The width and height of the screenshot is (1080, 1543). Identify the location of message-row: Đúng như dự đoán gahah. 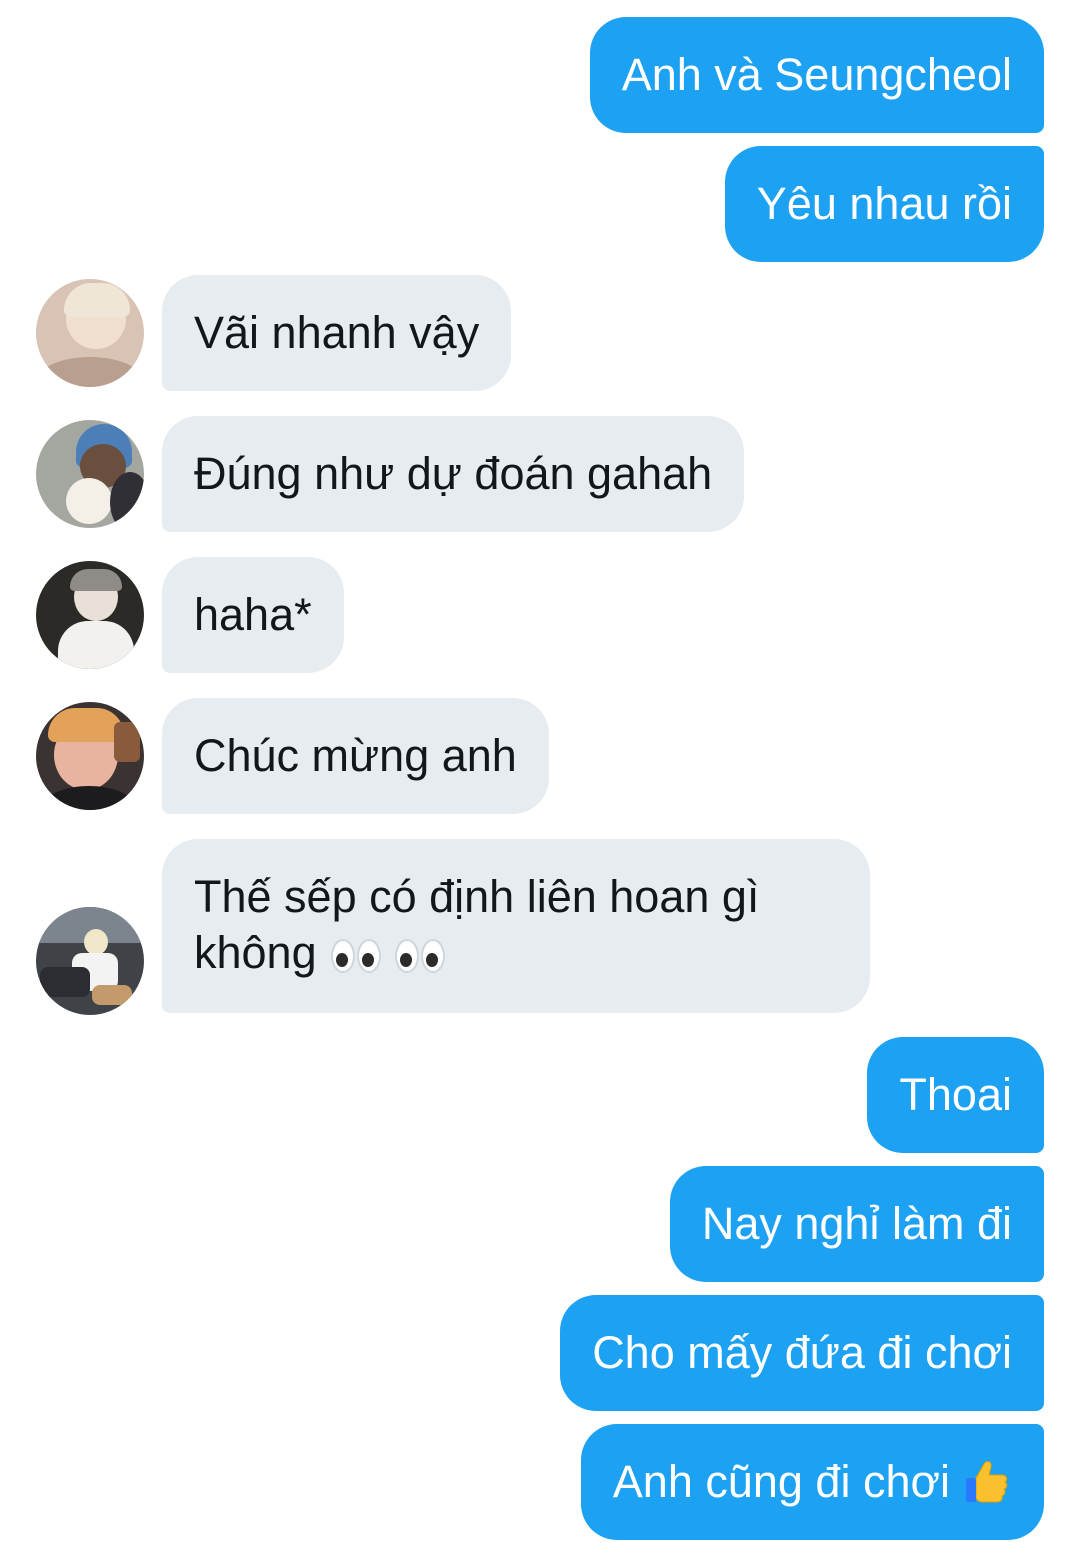
(540, 474).